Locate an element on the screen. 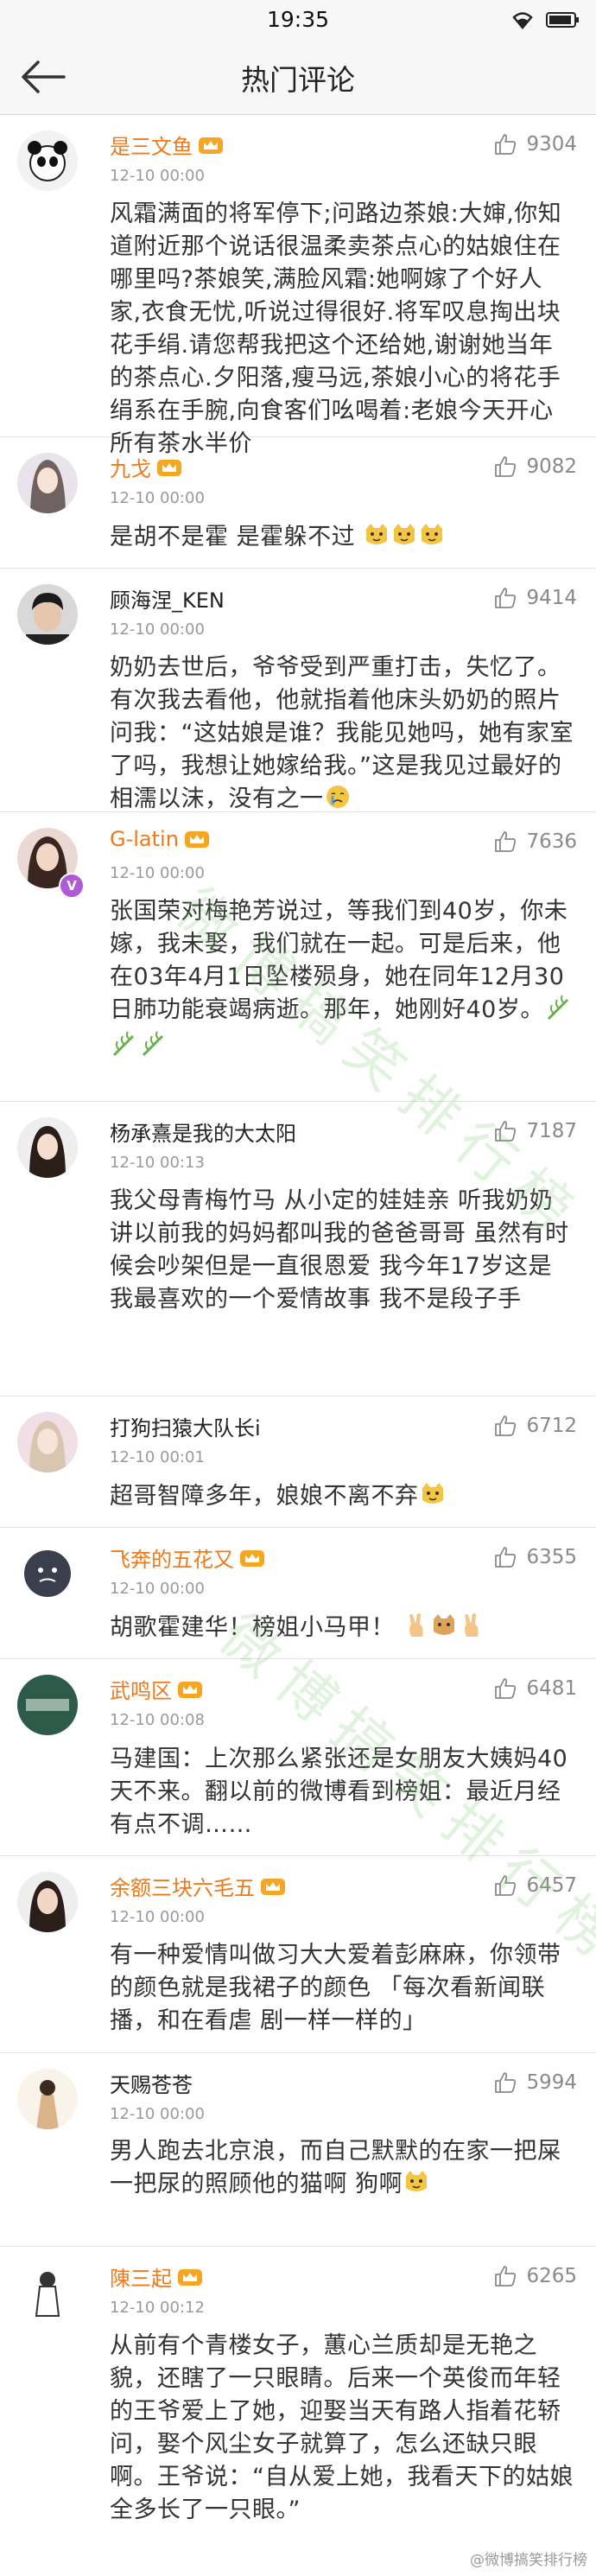  like-button: 7636 is located at coordinates (535, 842).